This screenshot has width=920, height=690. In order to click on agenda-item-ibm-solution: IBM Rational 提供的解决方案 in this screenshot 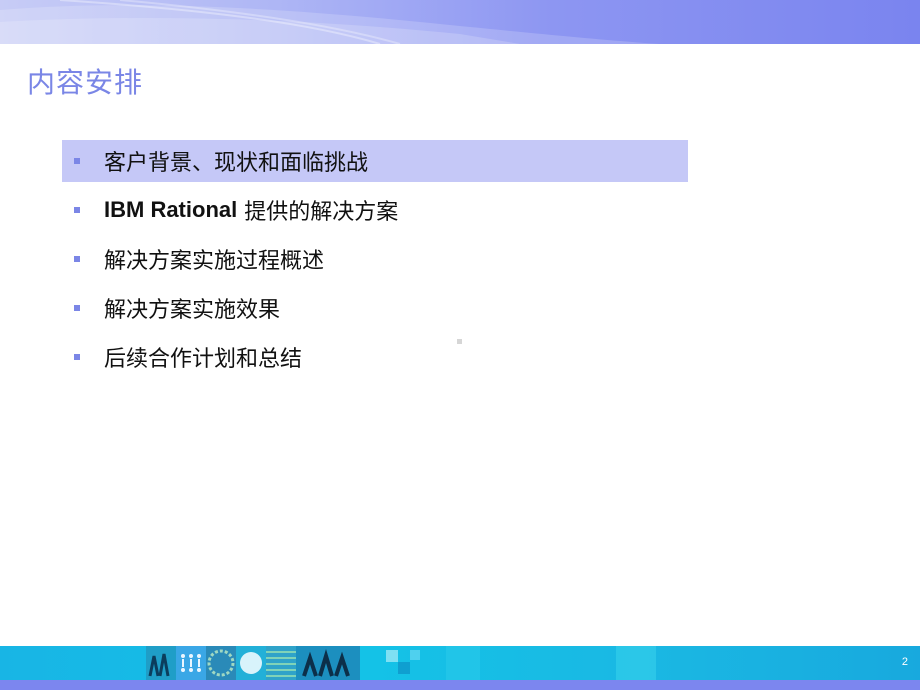, I will do `click(375, 210)`.